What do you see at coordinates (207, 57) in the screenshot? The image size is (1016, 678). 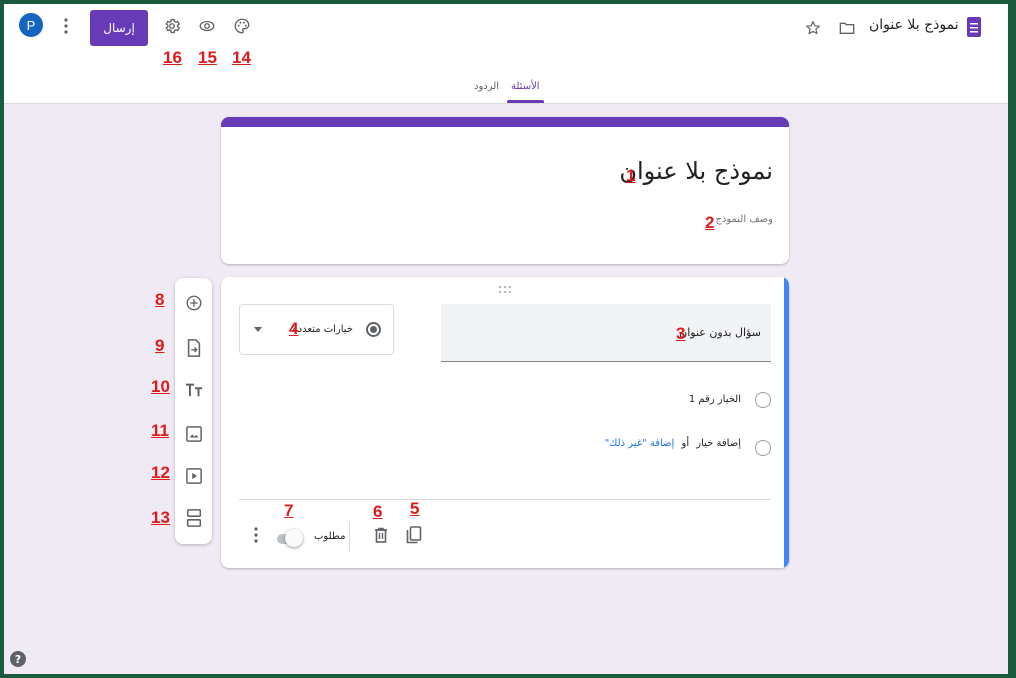 I see `annotation-15: 15` at bounding box center [207, 57].